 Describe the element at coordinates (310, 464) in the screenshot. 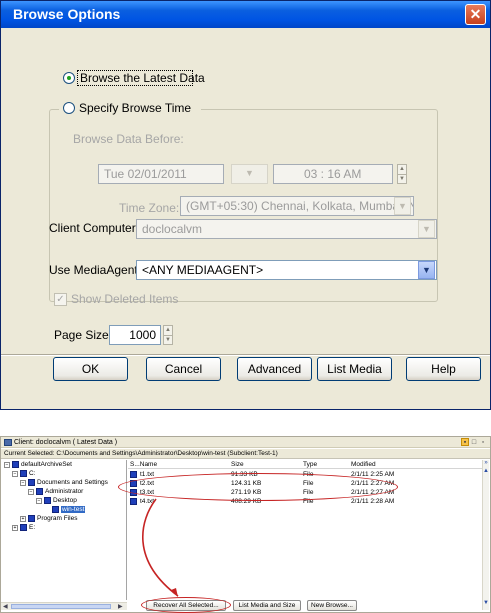

I see `column-type: Type` at that location.